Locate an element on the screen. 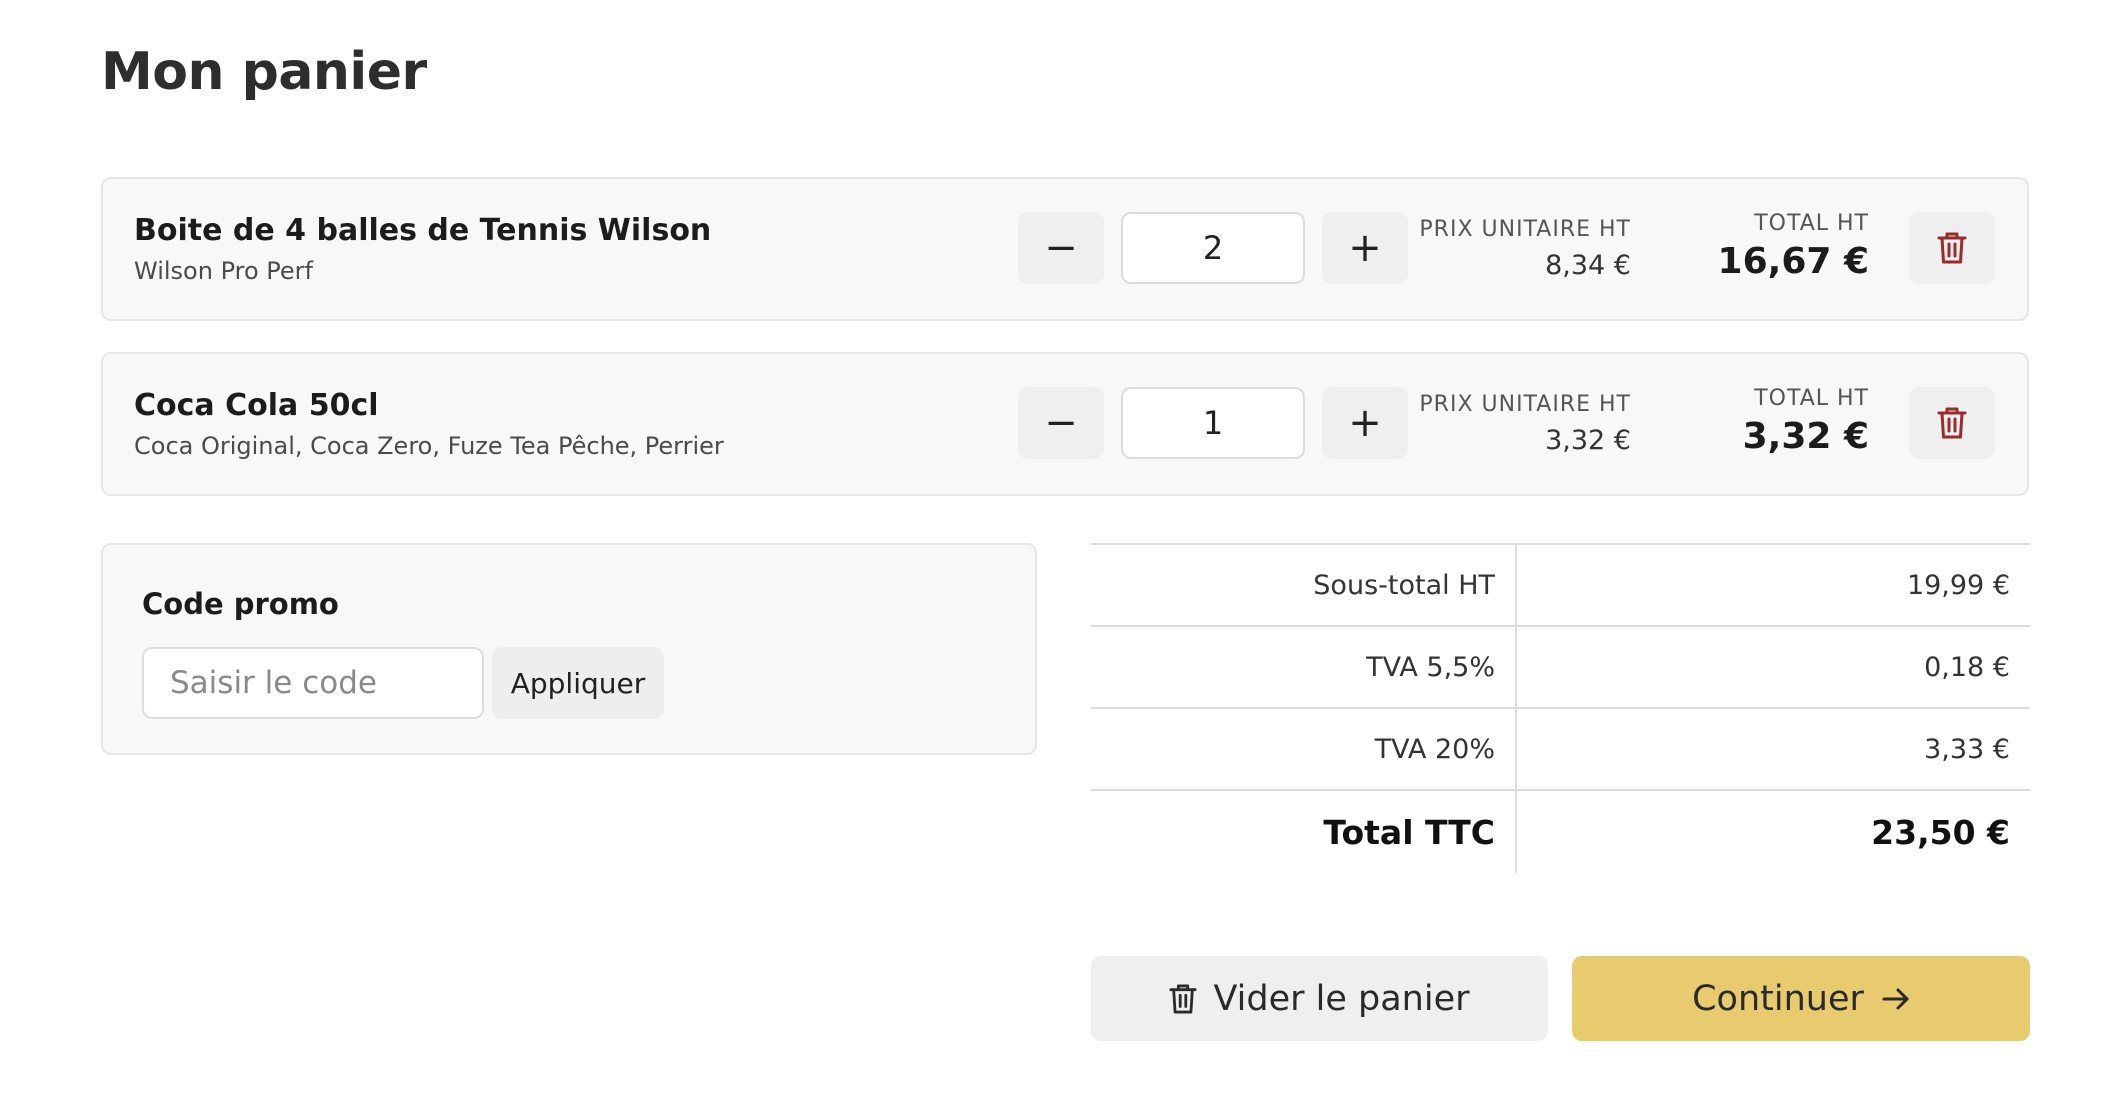 The height and width of the screenshot is (1120, 2120). grand-total-row: Total TTC 23,50 € is located at coordinates (1560, 831).